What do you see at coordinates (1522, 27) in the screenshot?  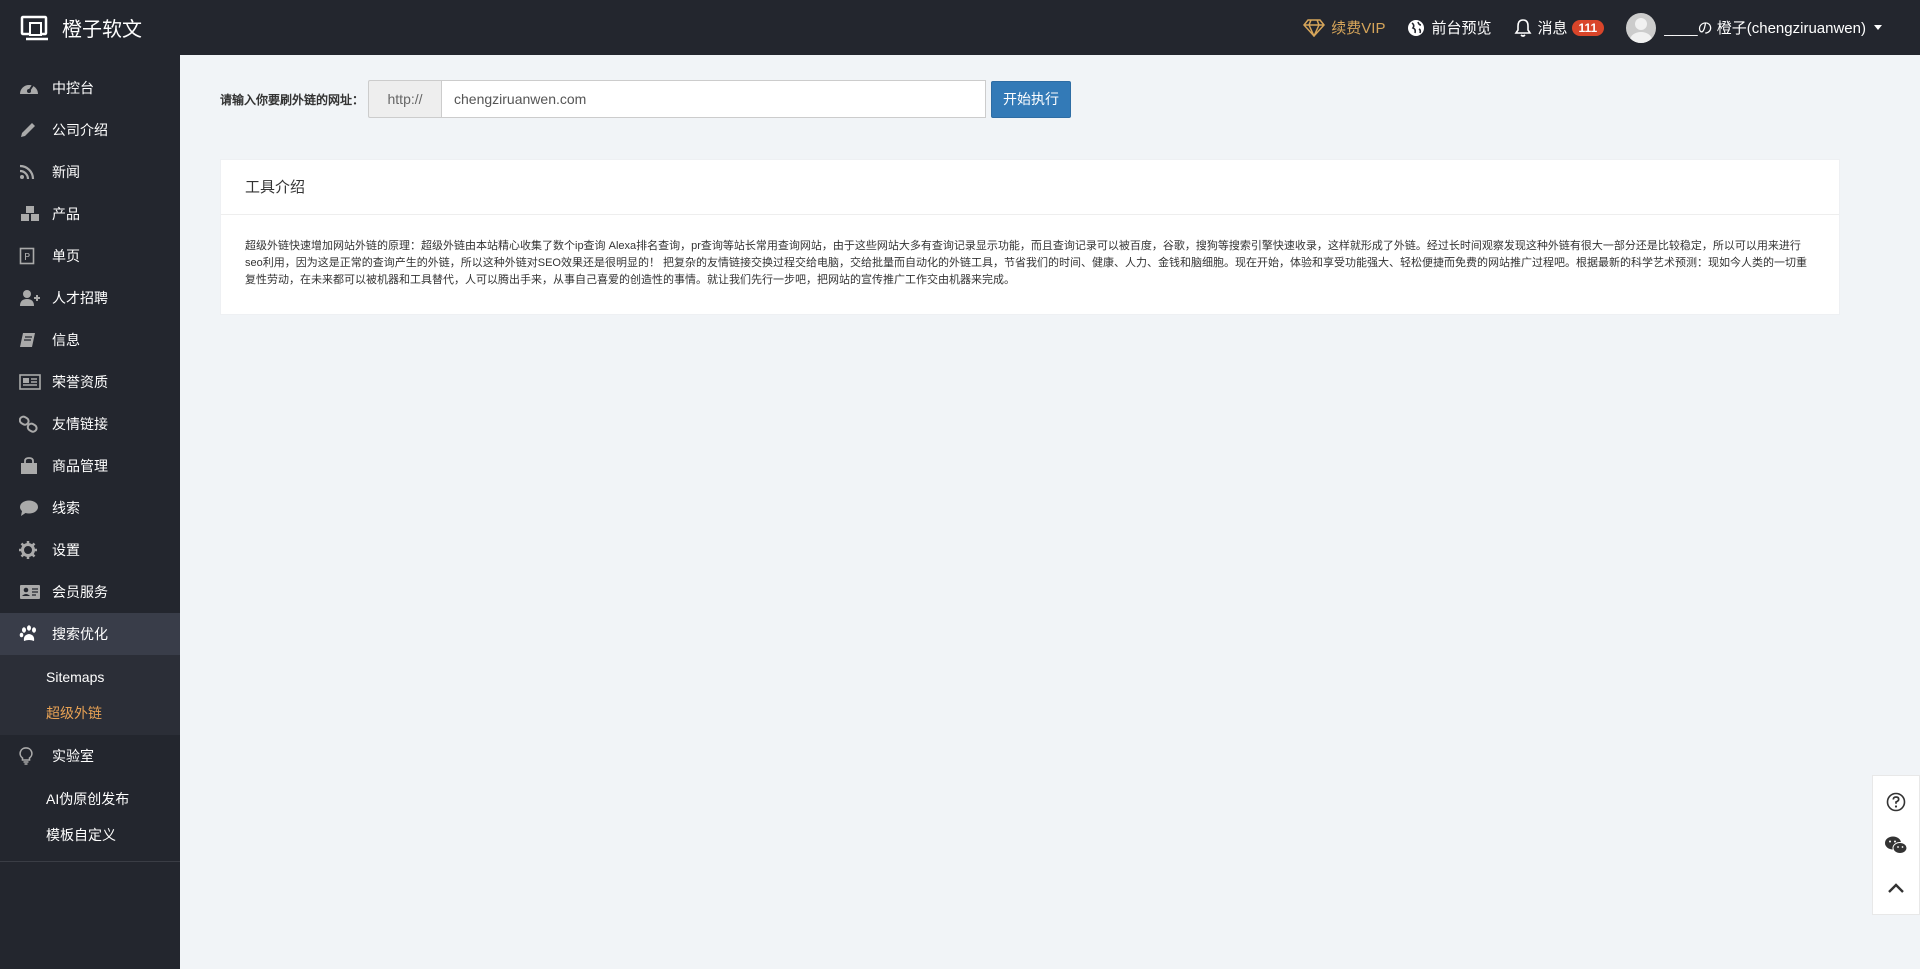 I see `bell-icon` at bounding box center [1522, 27].